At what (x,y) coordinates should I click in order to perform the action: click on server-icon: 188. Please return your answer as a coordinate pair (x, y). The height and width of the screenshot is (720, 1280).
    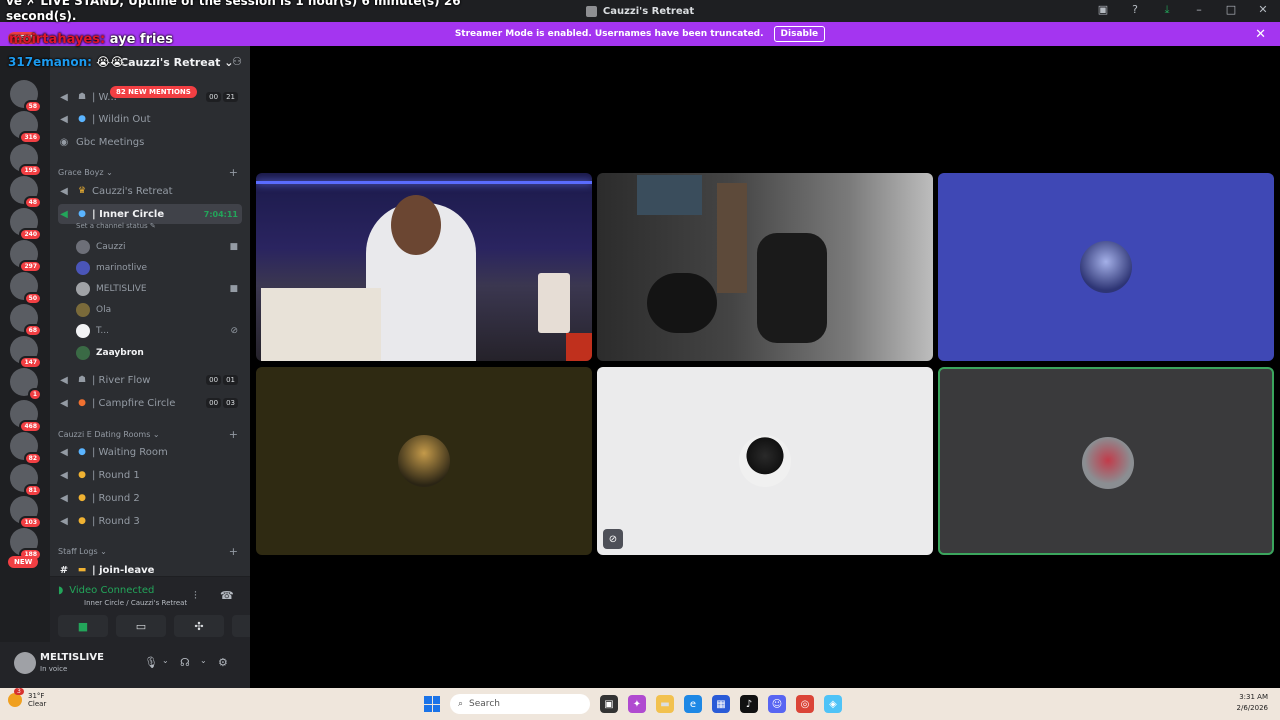
    Looking at the image, I should click on (26, 544).